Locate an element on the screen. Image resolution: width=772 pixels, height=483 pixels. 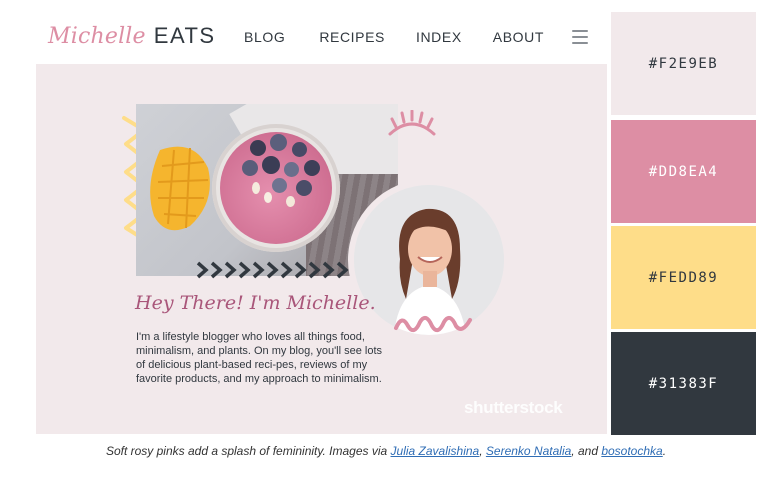
swatch-yellow: #FEDD89 is located at coordinates (683, 277).